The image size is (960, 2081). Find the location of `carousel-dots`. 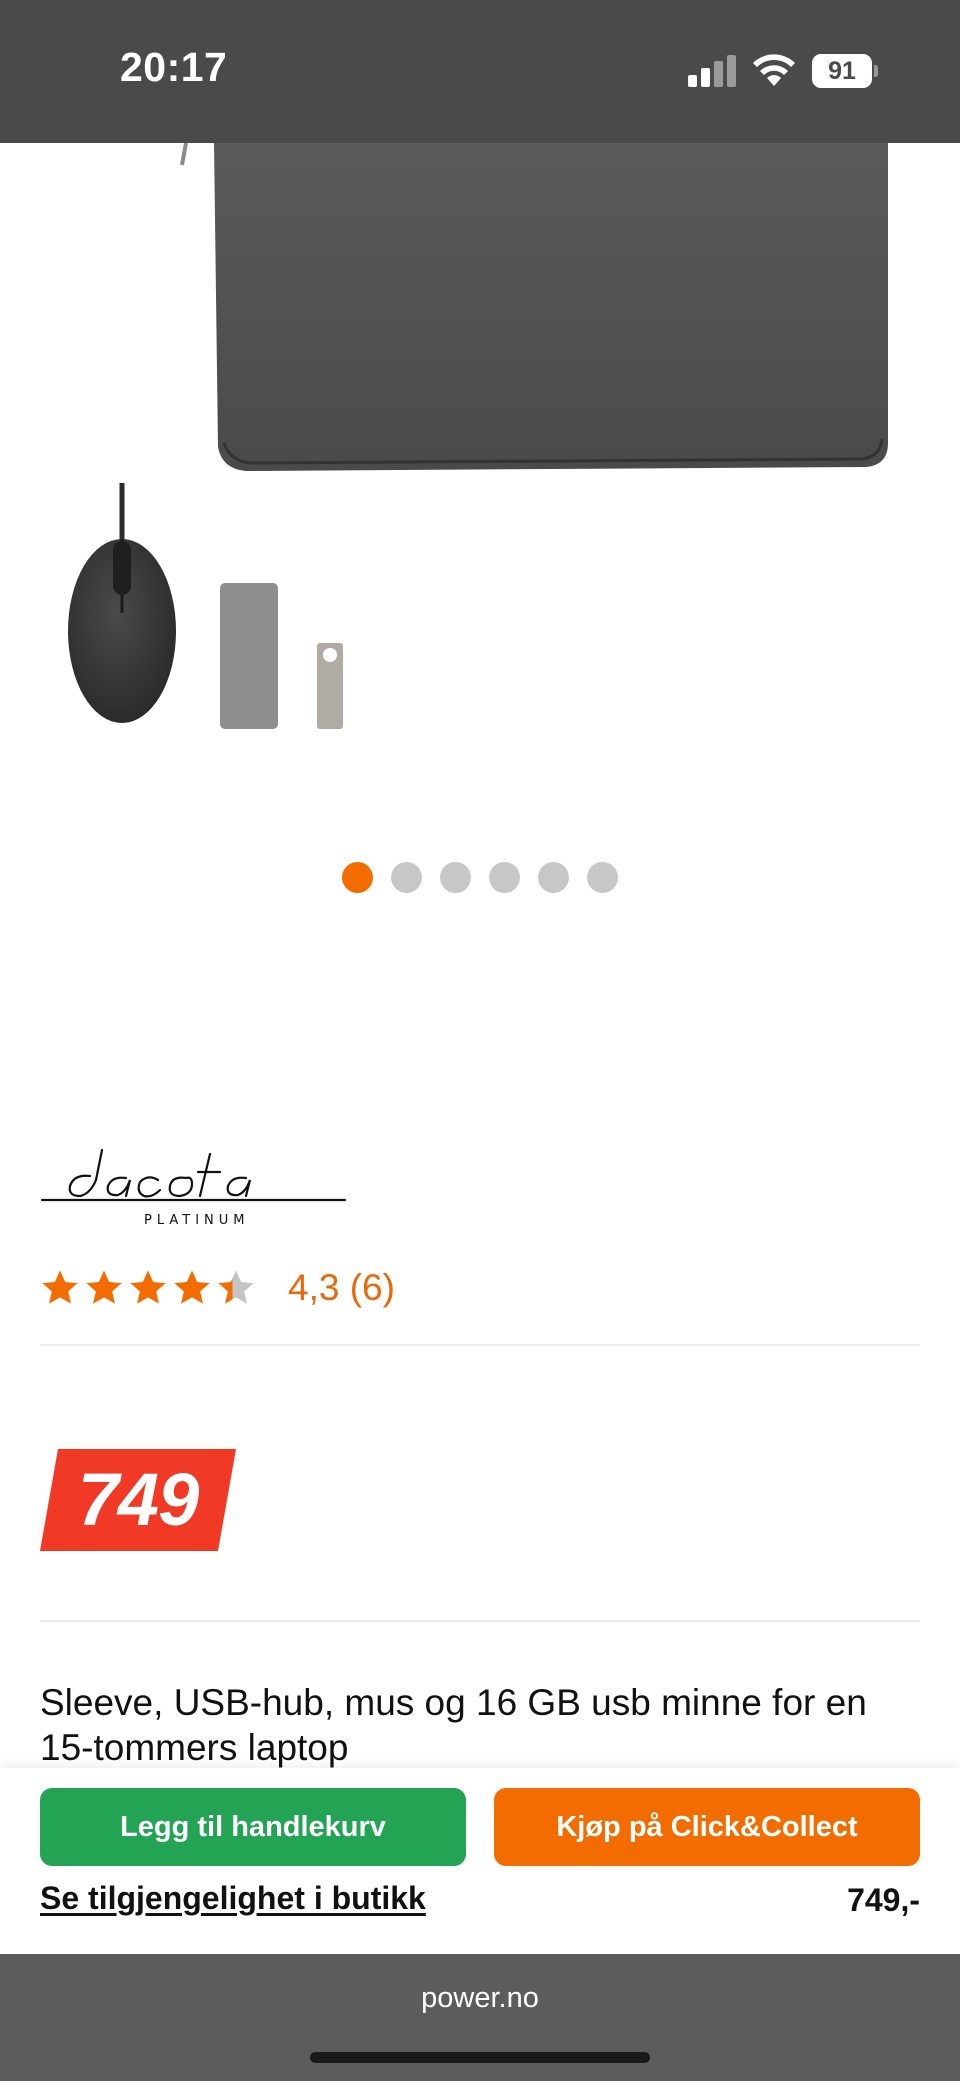

carousel-dots is located at coordinates (480, 878).